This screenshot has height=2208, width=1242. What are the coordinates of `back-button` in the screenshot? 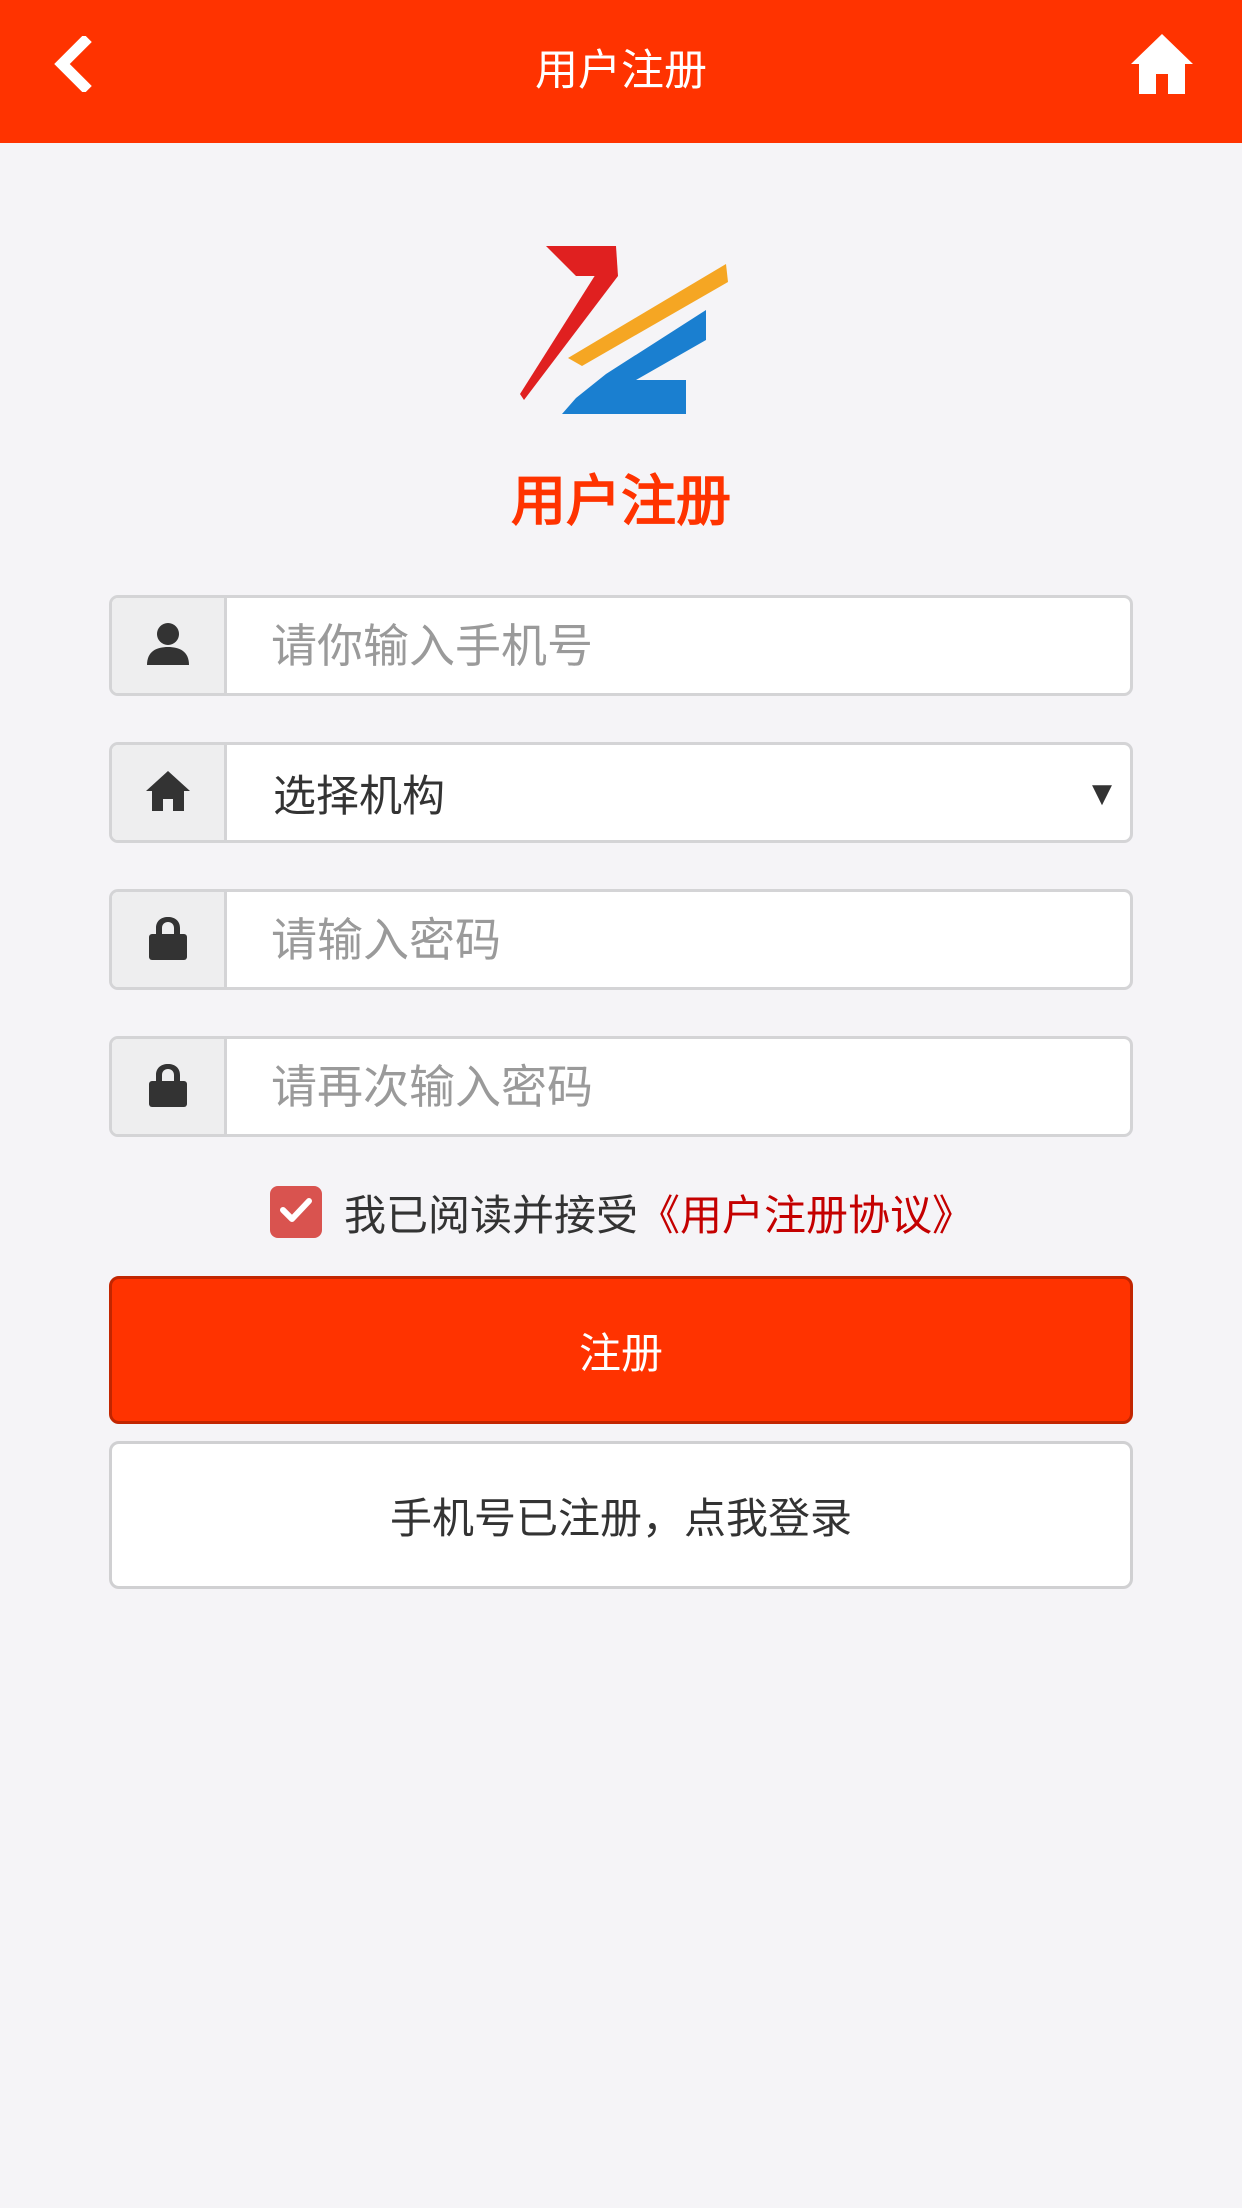 It's located at (72, 66).